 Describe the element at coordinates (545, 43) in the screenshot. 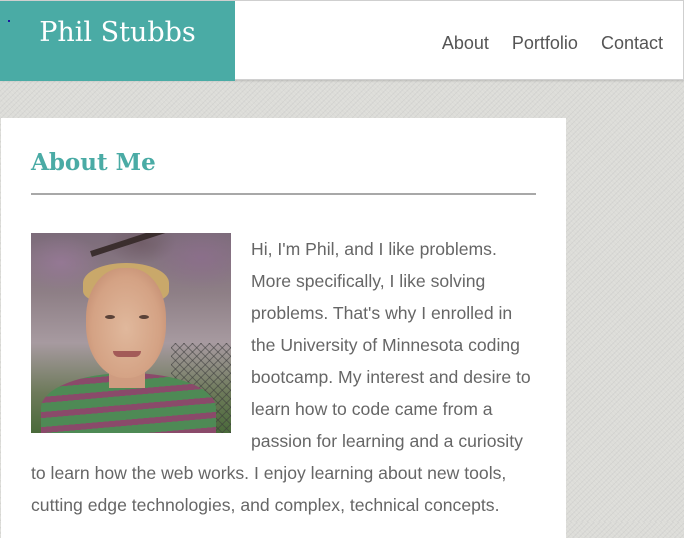

I see `nav-portfolio-link: Portfolio` at that location.